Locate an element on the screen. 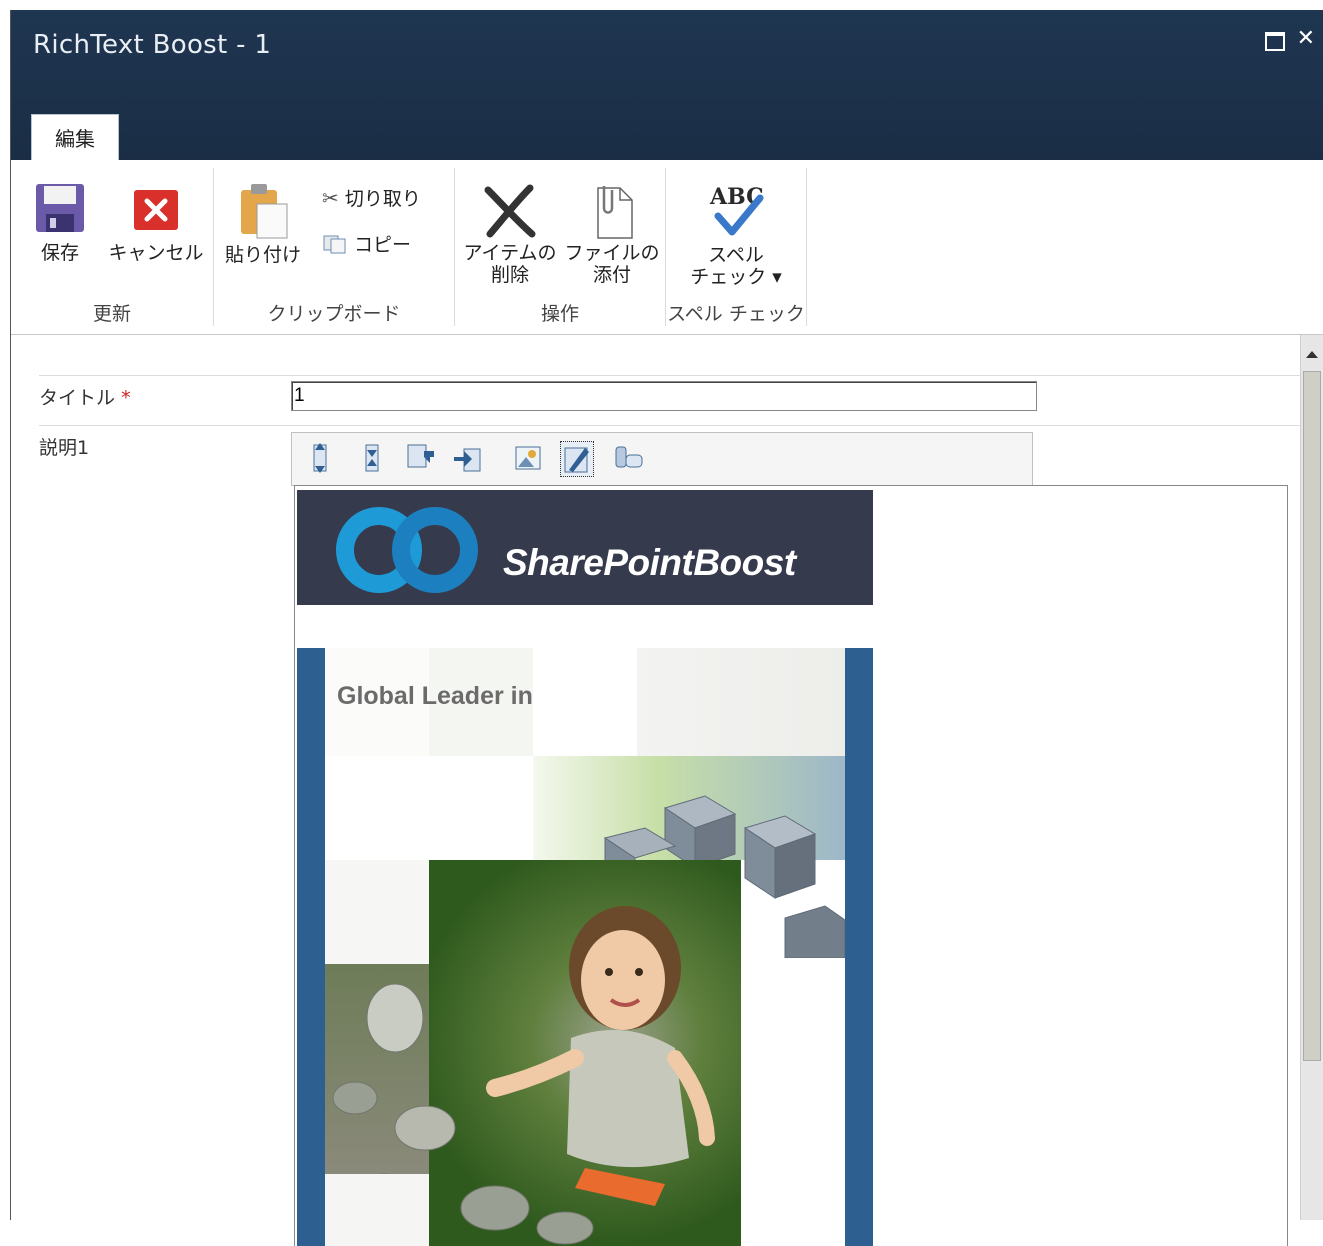 The height and width of the screenshot is (1246, 1323). delete-item-label-2: 削除 is located at coordinates (509, 275).